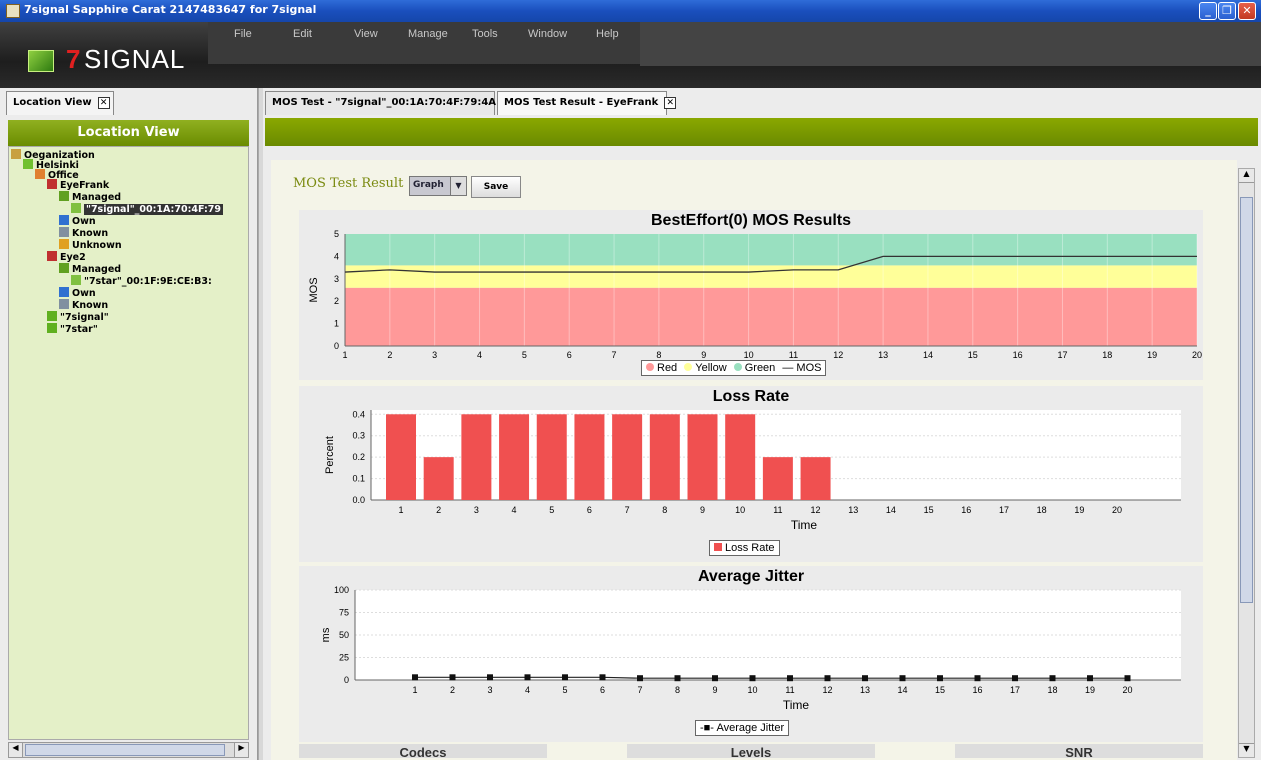 This screenshot has height=760, width=1261. I want to click on x-tick-label: 3, so click(434, 355).